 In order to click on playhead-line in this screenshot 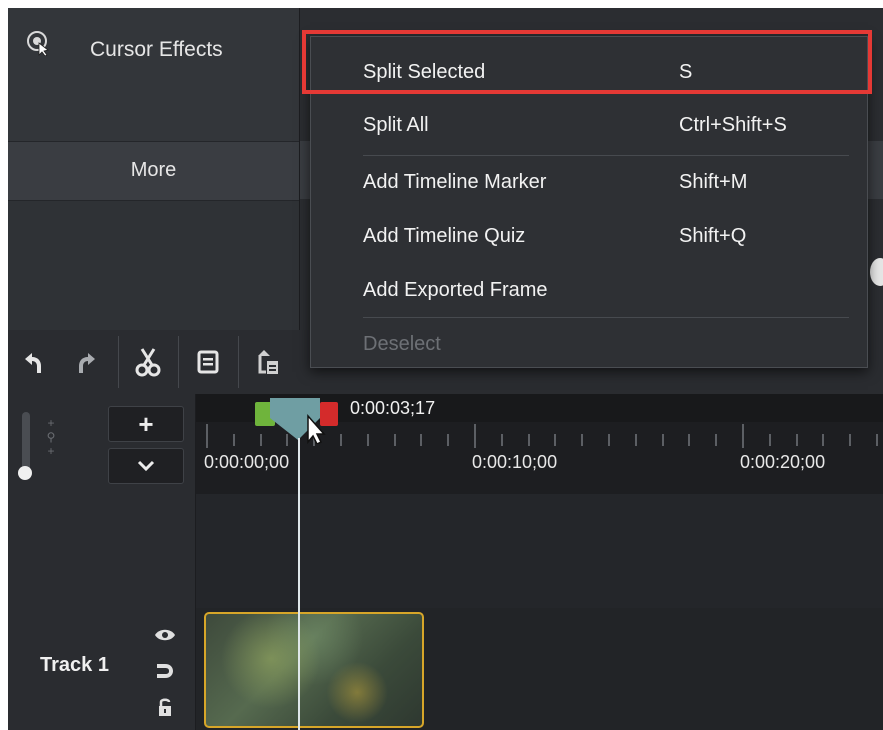, I will do `click(299, 584)`.